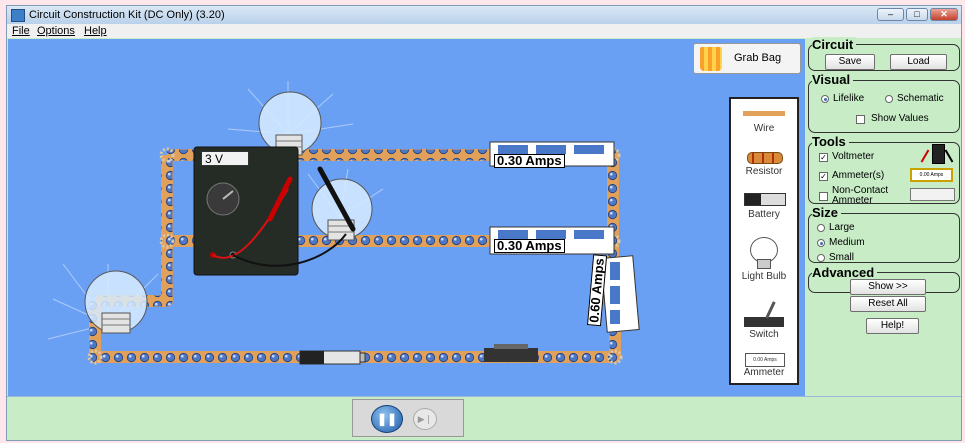  Describe the element at coordinates (932, 194) in the screenshot. I see `non-contact-ammeter-icon` at that location.